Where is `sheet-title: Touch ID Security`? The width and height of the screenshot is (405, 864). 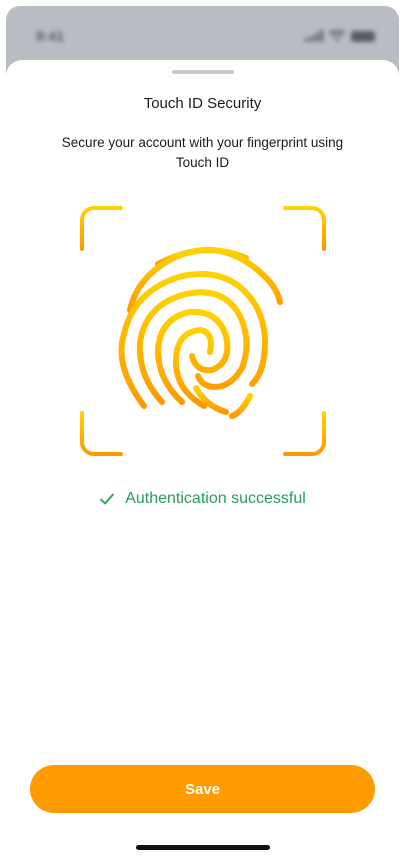 sheet-title: Touch ID Security is located at coordinates (202, 103).